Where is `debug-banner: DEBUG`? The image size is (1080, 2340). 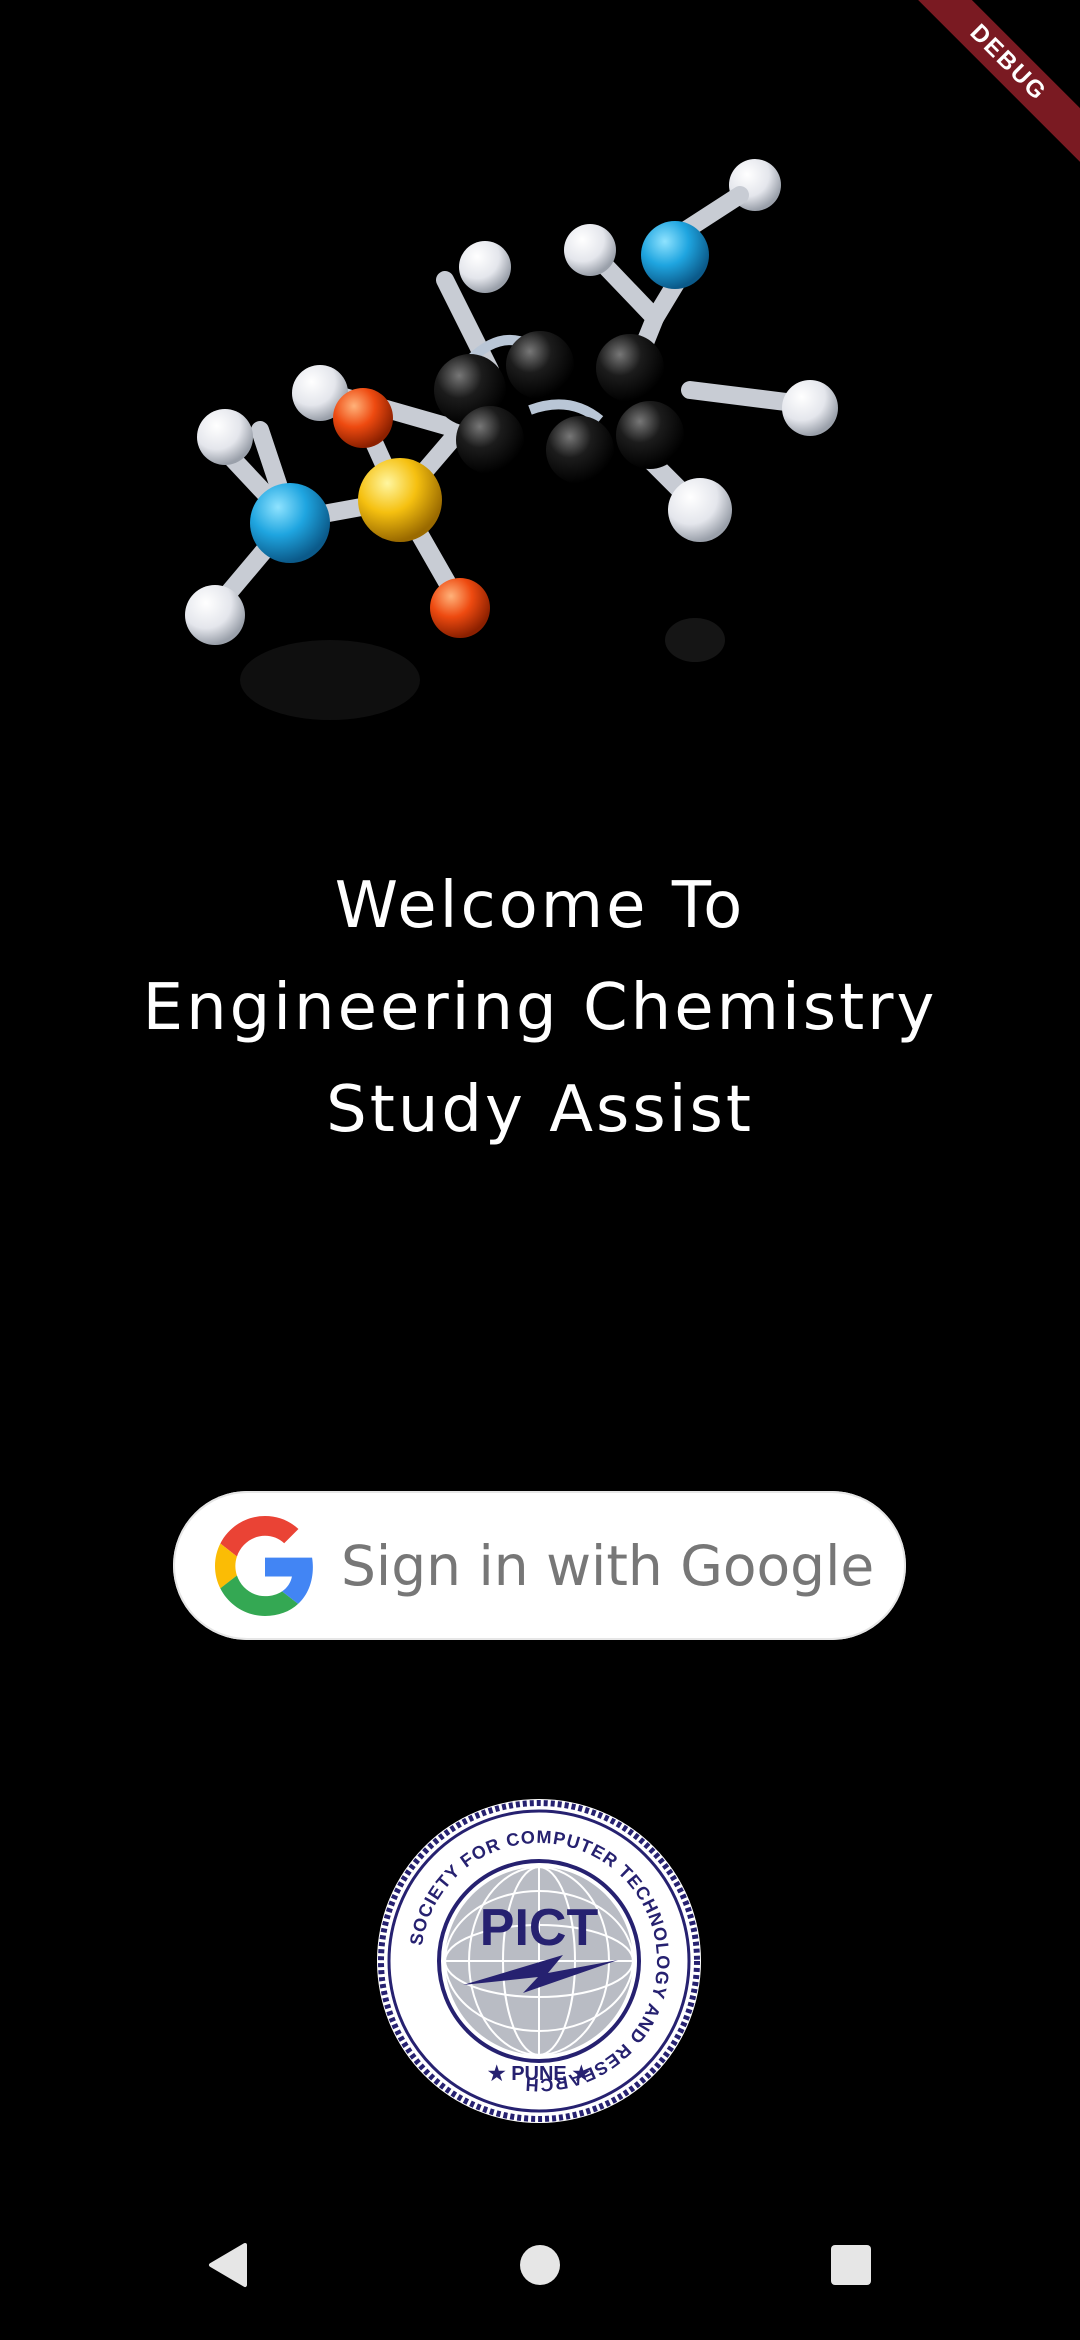 debug-banner: DEBUG is located at coordinates (995, 85).